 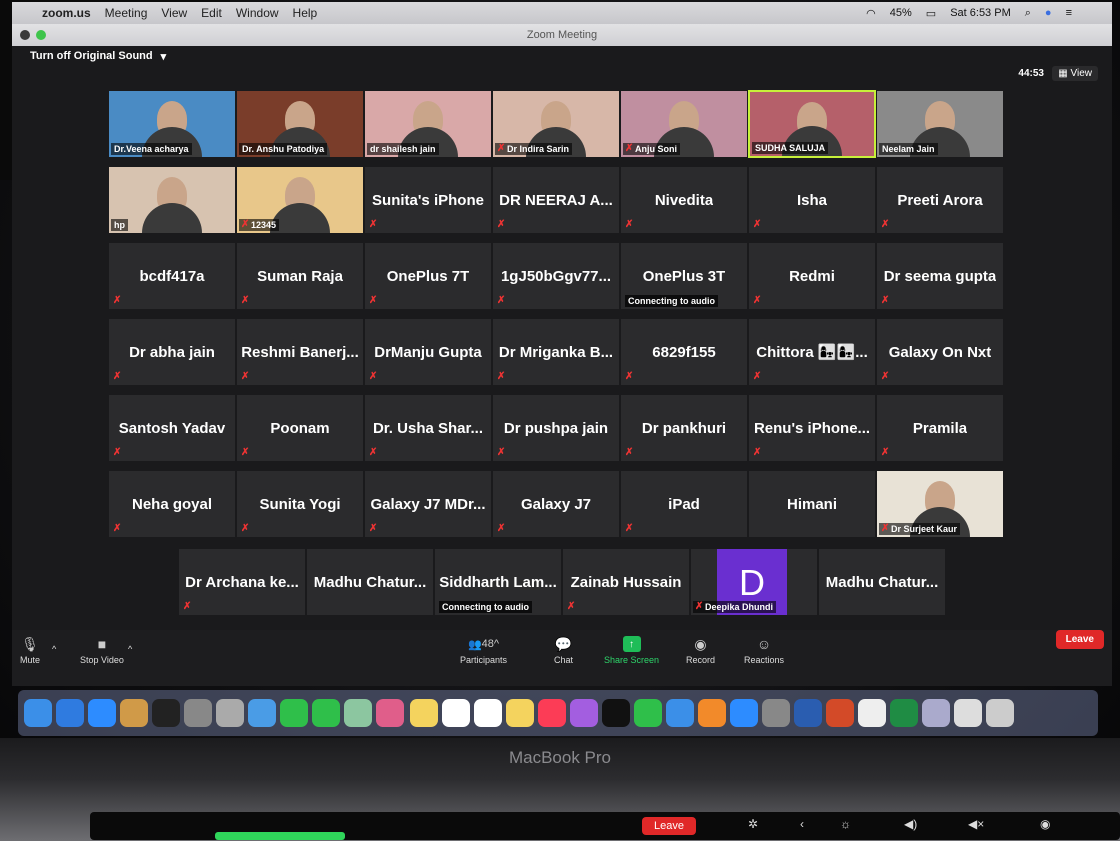 What do you see at coordinates (648, 713) in the screenshot?
I see `dock-numbers-icon` at bounding box center [648, 713].